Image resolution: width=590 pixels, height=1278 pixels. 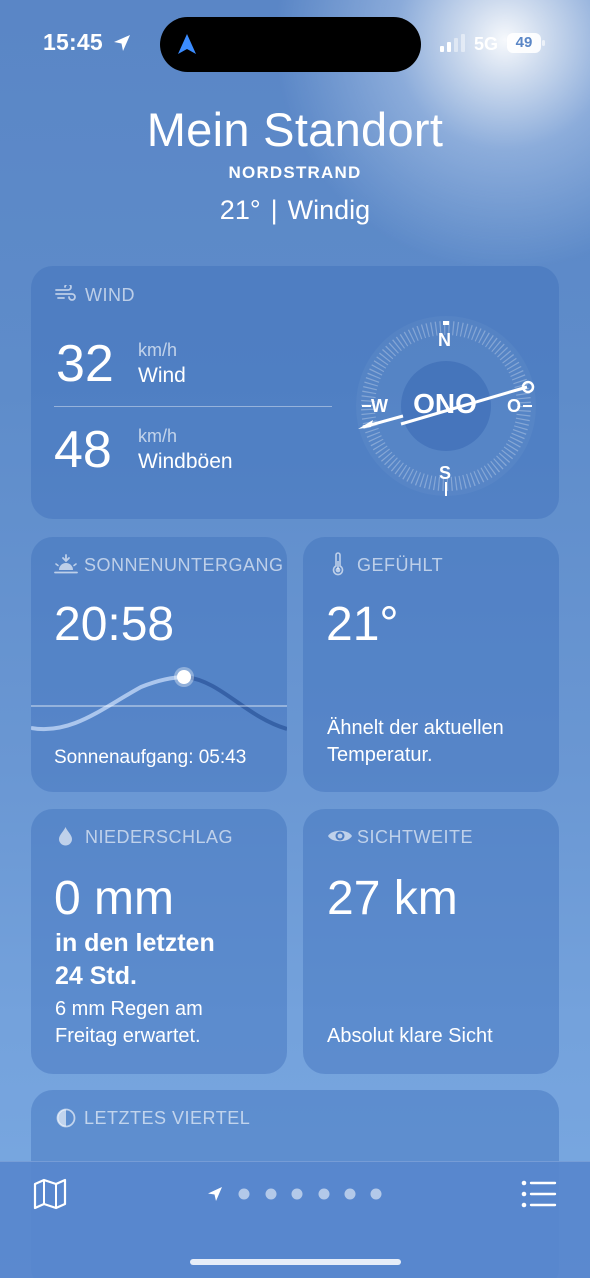 What do you see at coordinates (295, 129) in the screenshot?
I see `location-title: Mein Standort` at bounding box center [295, 129].